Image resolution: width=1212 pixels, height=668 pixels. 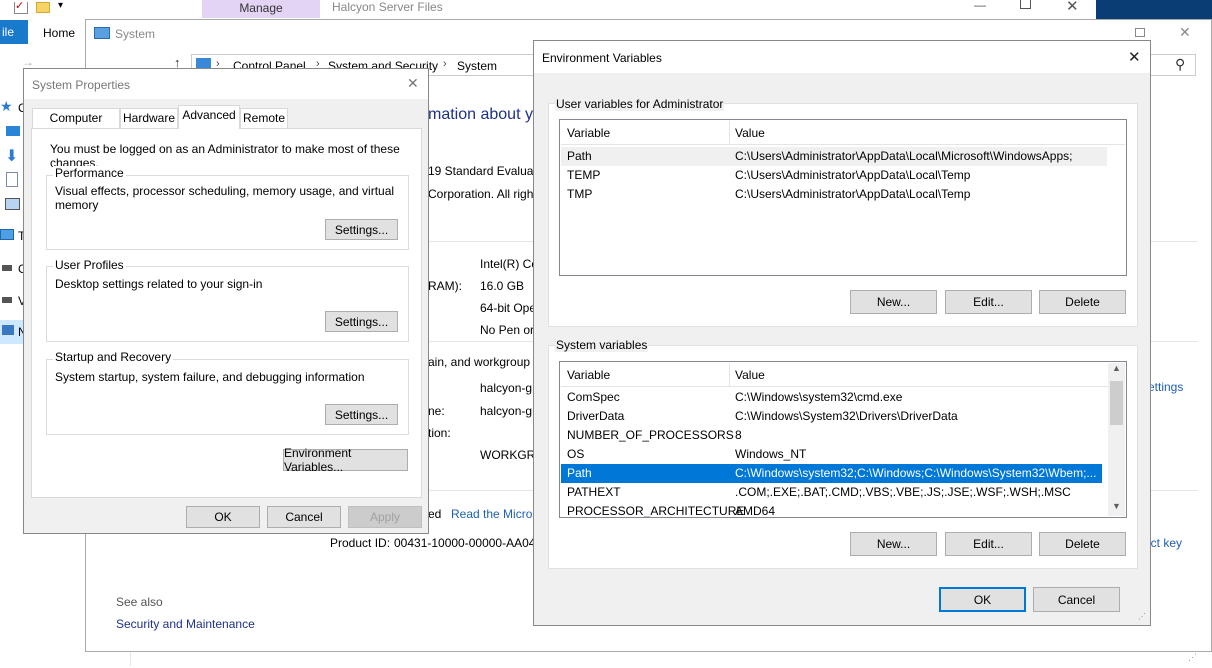 What do you see at coordinates (477, 66) in the screenshot?
I see `breadcrumb-system: System` at bounding box center [477, 66].